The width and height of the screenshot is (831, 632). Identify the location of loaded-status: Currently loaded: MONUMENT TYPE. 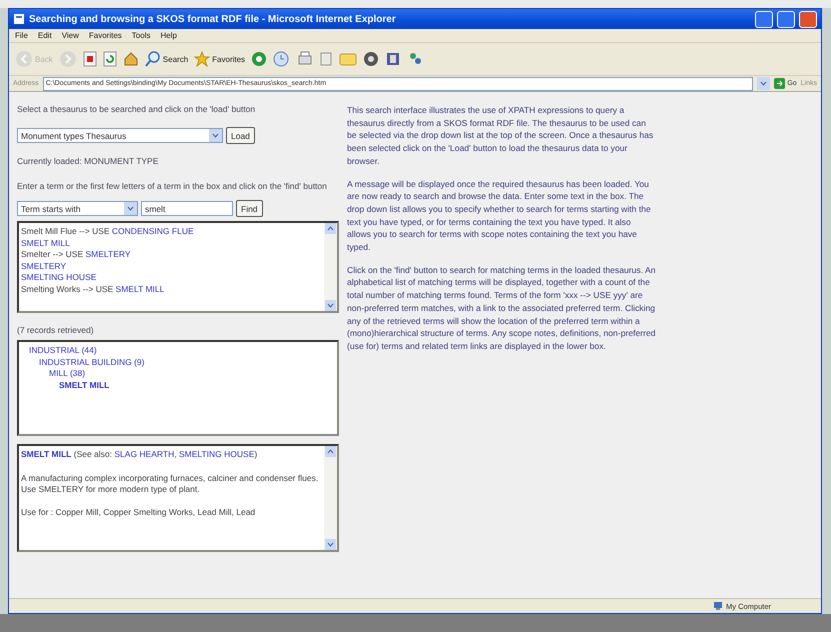
(88, 161).